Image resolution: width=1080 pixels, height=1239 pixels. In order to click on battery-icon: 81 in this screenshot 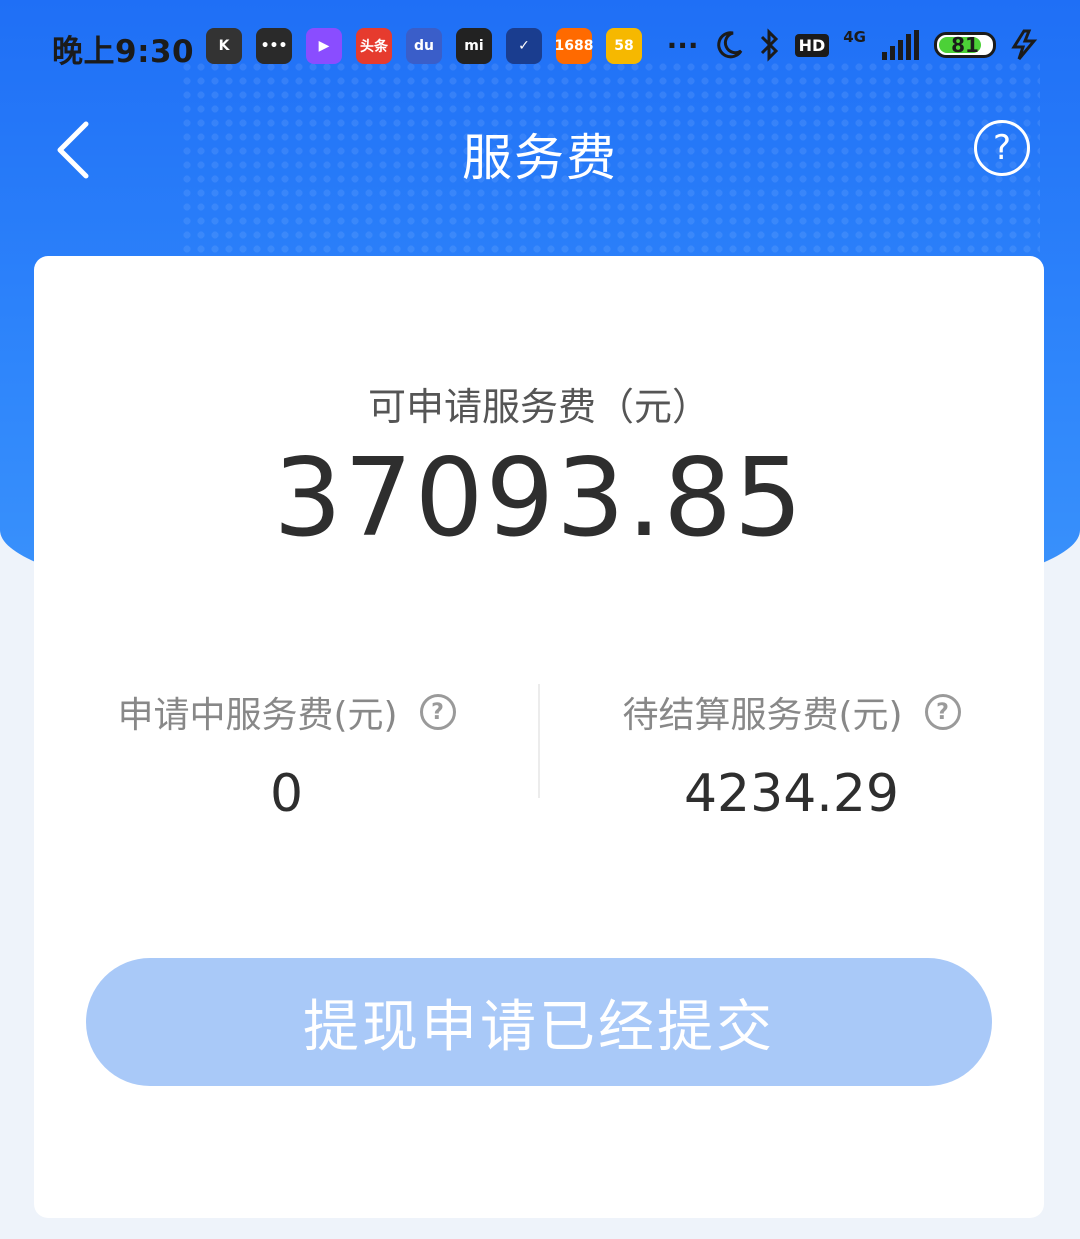, I will do `click(965, 45)`.